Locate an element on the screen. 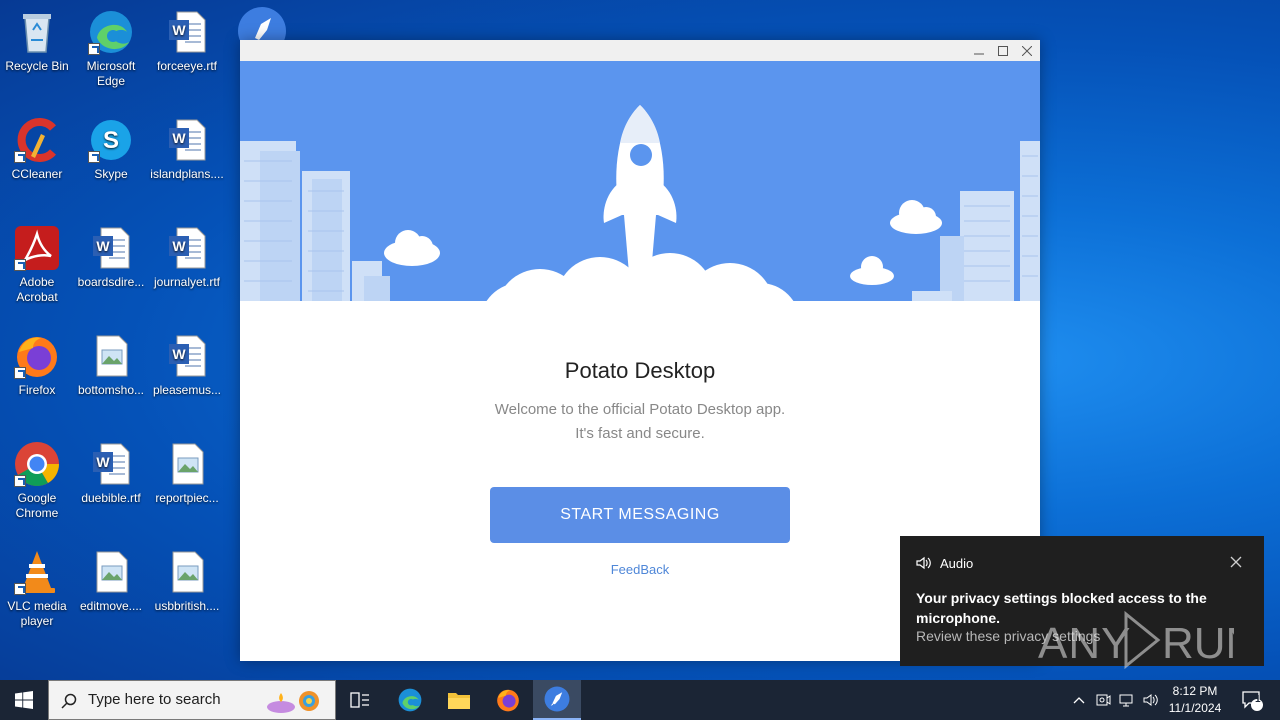  app-subtitle-line2: It's fast and secure. is located at coordinates (640, 433).